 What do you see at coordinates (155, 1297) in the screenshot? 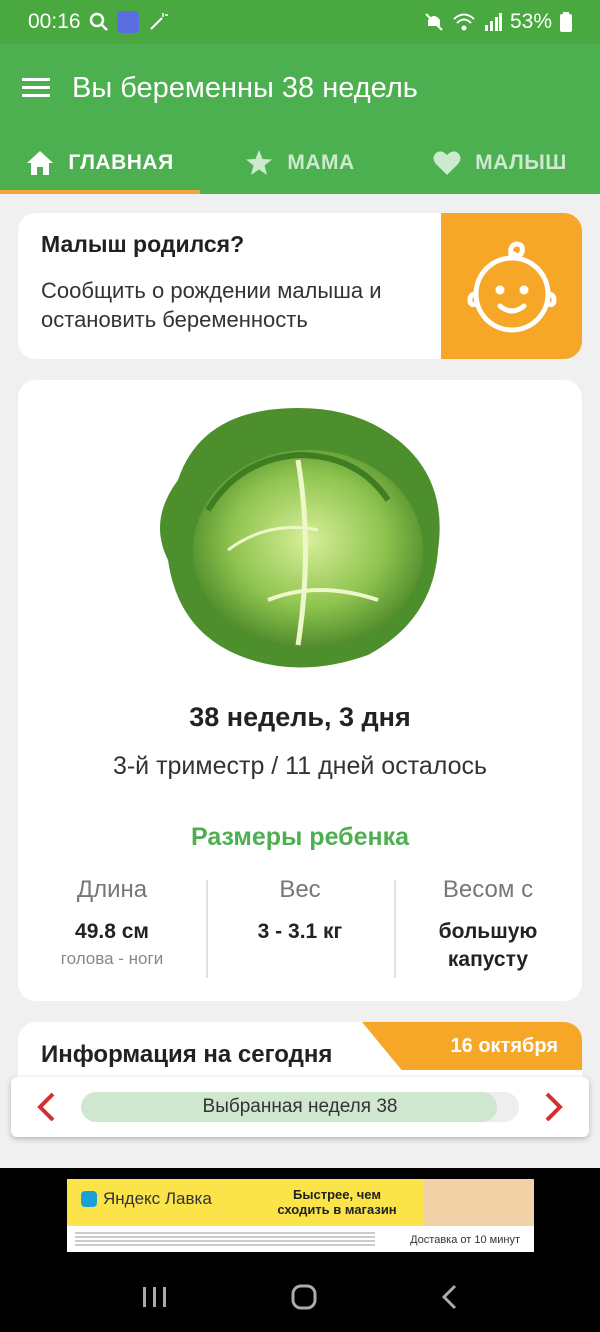
I see `recent-apps-icon` at bounding box center [155, 1297].